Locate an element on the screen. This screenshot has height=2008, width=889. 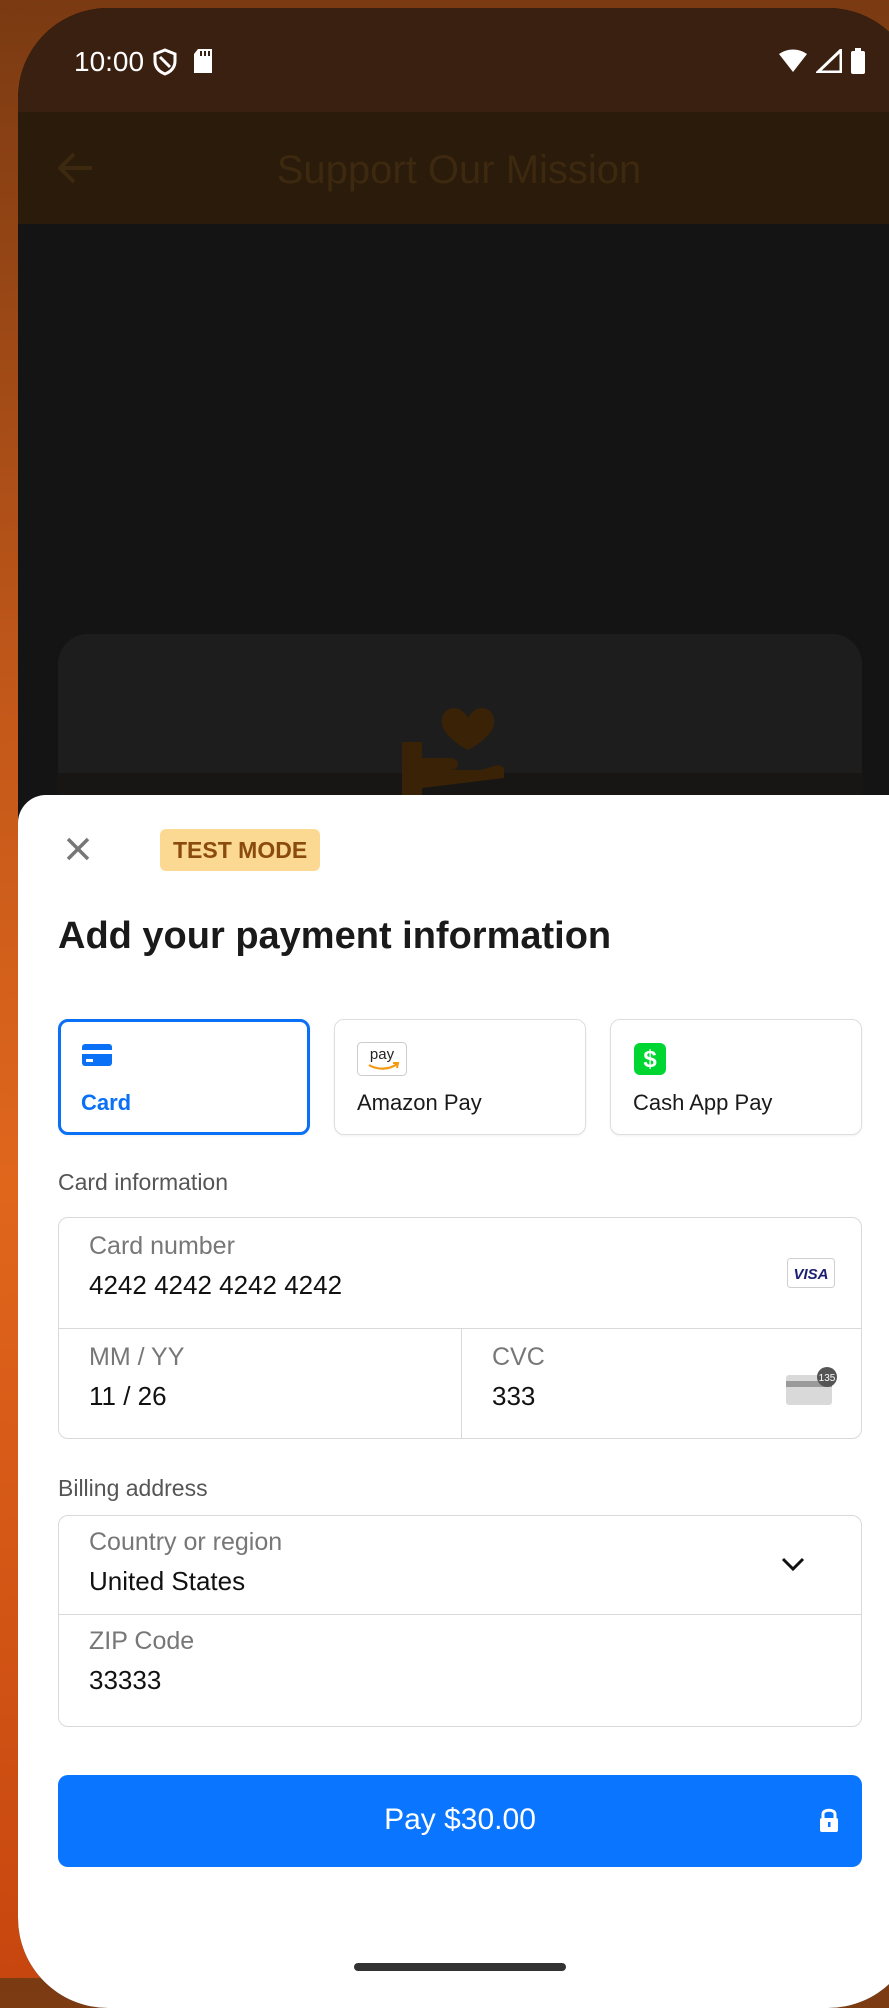
shield-icon is located at coordinates (165, 64).